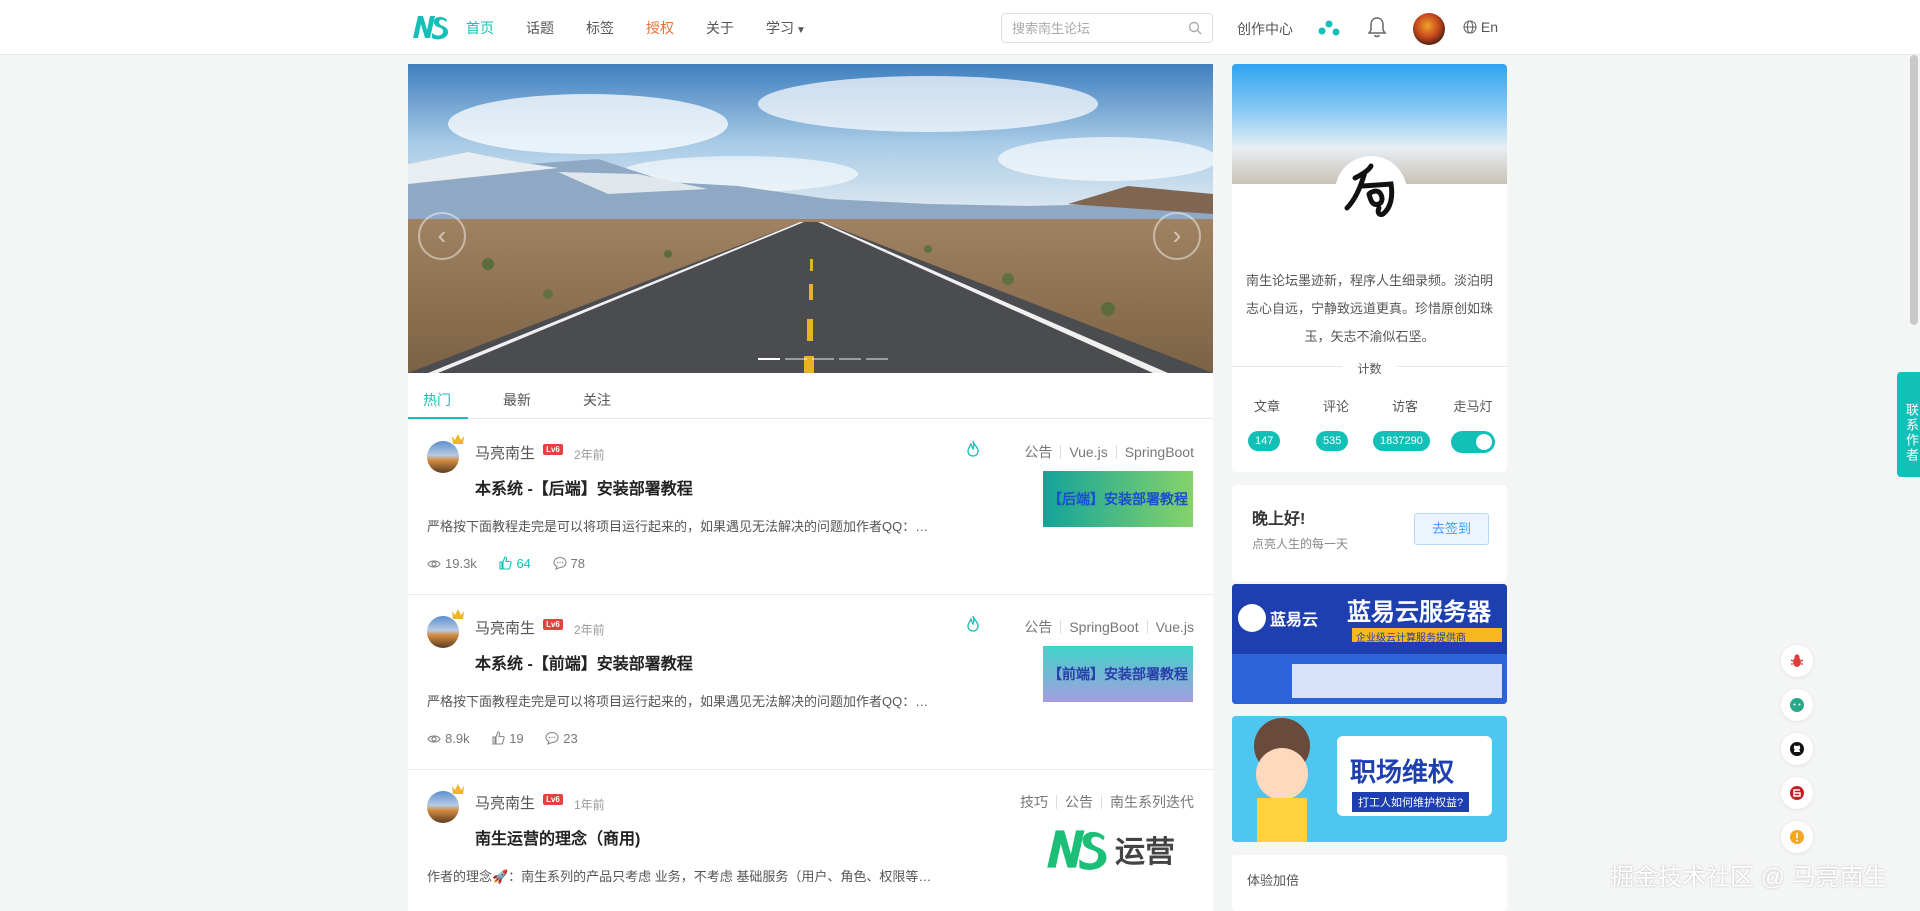 This screenshot has height=911, width=1920. Describe the element at coordinates (584, 662) in the screenshot. I see `post-title: 本系统 -【前端】安装部署教程` at that location.